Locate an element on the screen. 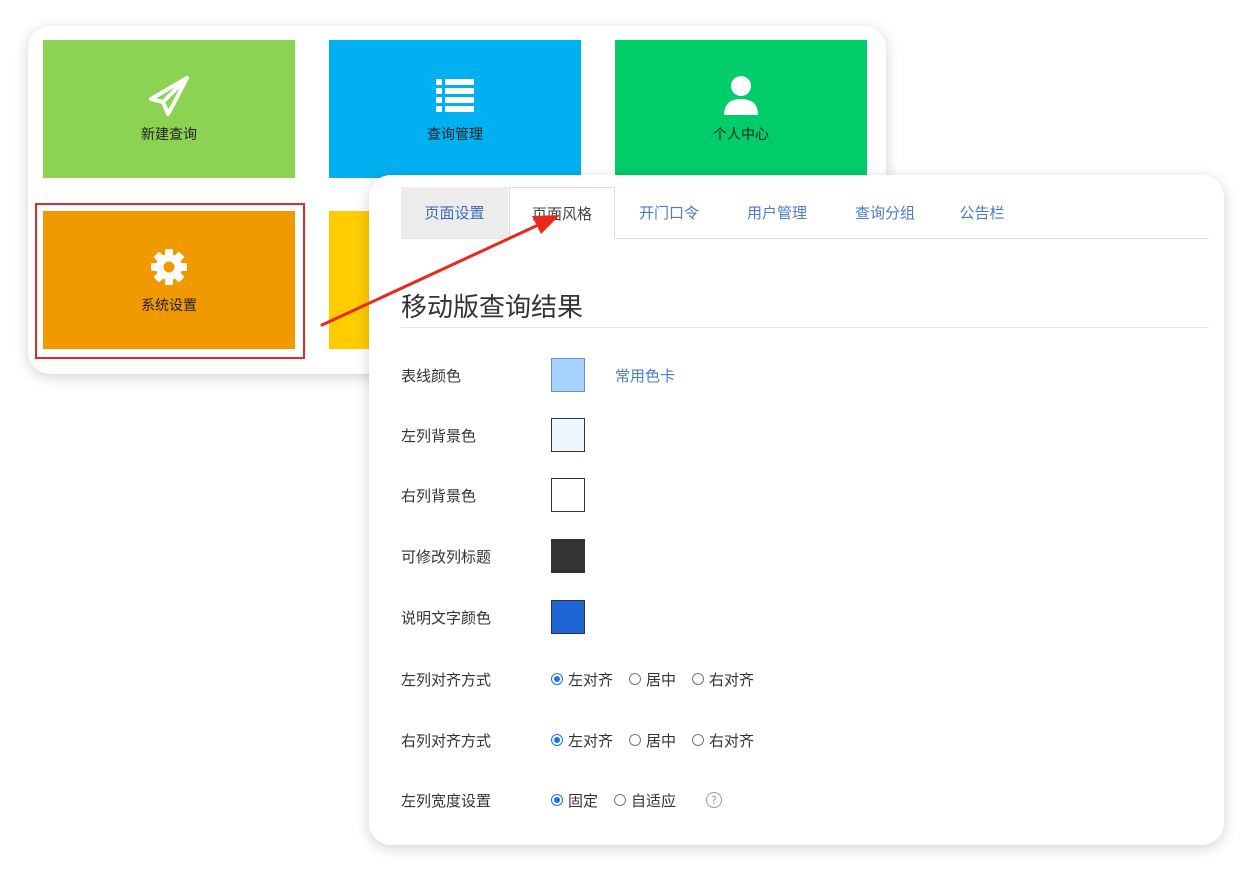 The width and height of the screenshot is (1251, 871). radio-label: 自适应 is located at coordinates (654, 800).